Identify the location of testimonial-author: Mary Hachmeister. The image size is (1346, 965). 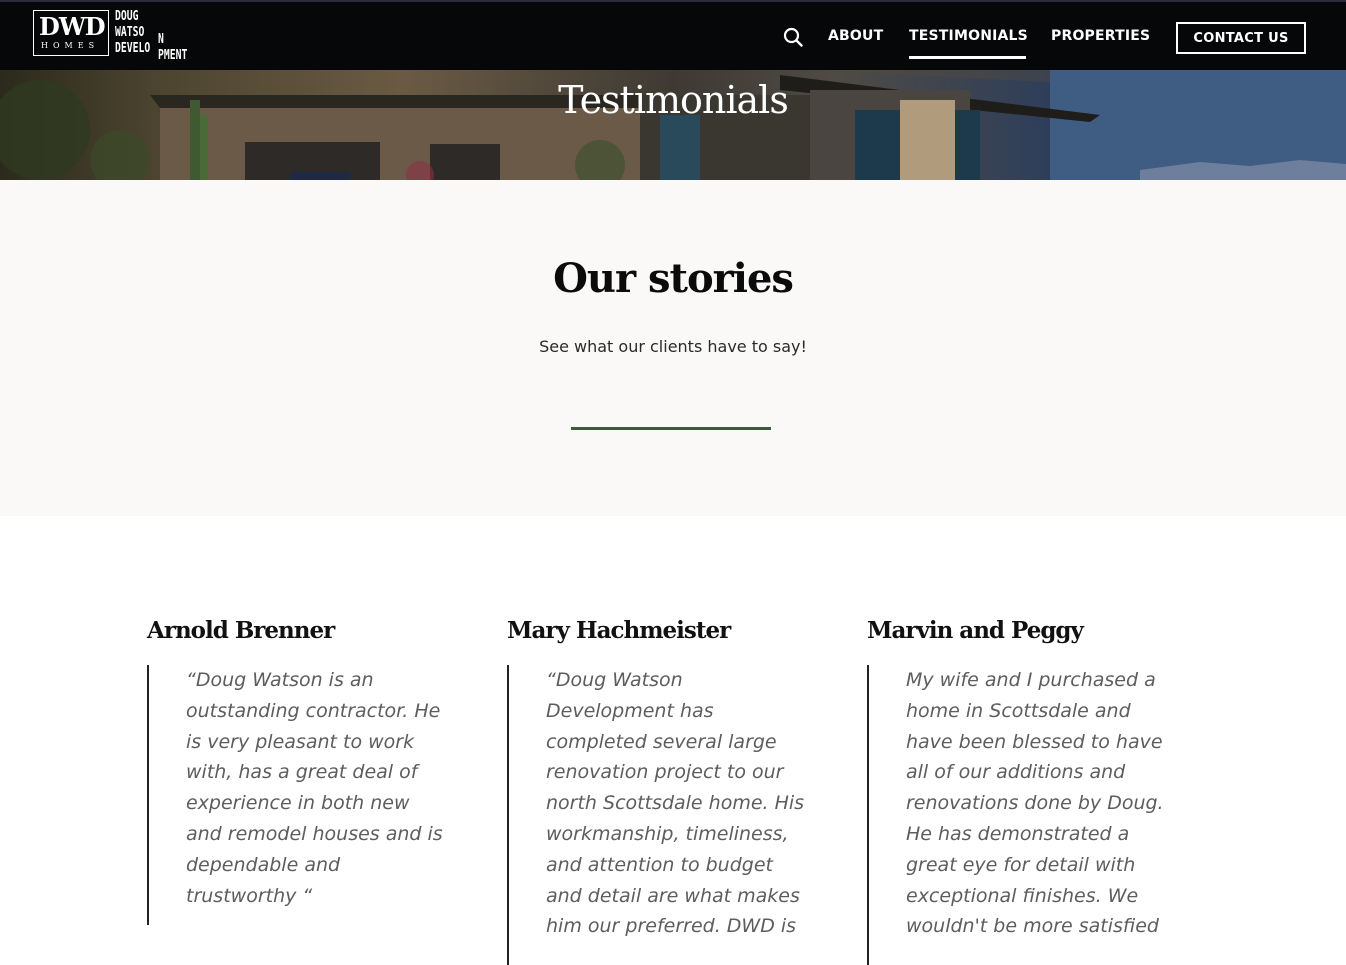
(619, 630).